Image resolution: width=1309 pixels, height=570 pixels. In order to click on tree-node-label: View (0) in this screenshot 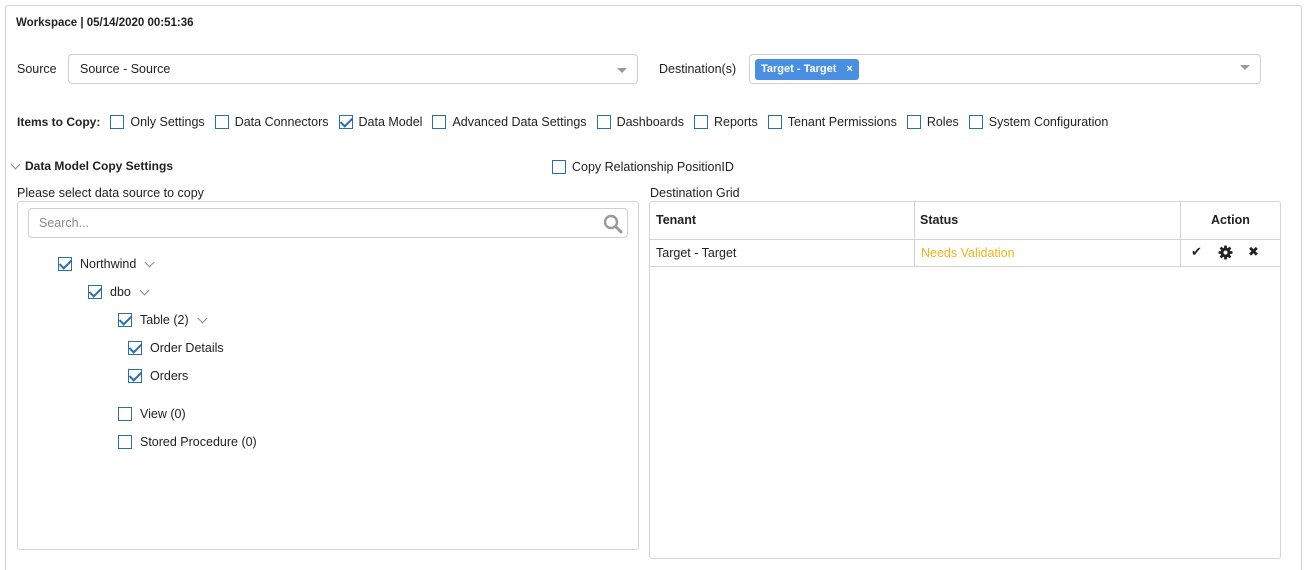, I will do `click(163, 414)`.